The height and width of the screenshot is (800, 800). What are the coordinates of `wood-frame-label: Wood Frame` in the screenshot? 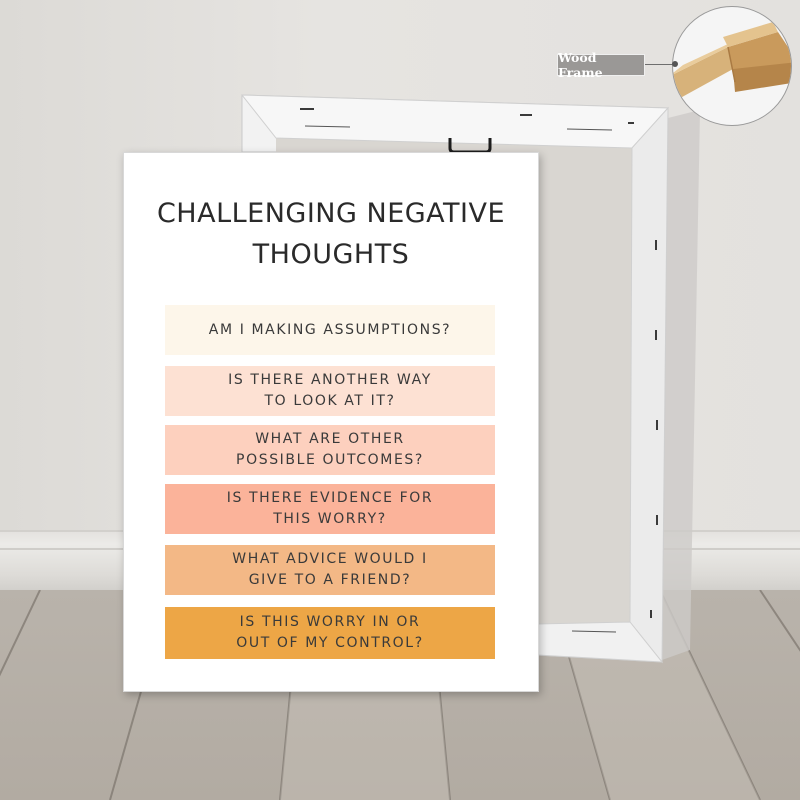 It's located at (601, 65).